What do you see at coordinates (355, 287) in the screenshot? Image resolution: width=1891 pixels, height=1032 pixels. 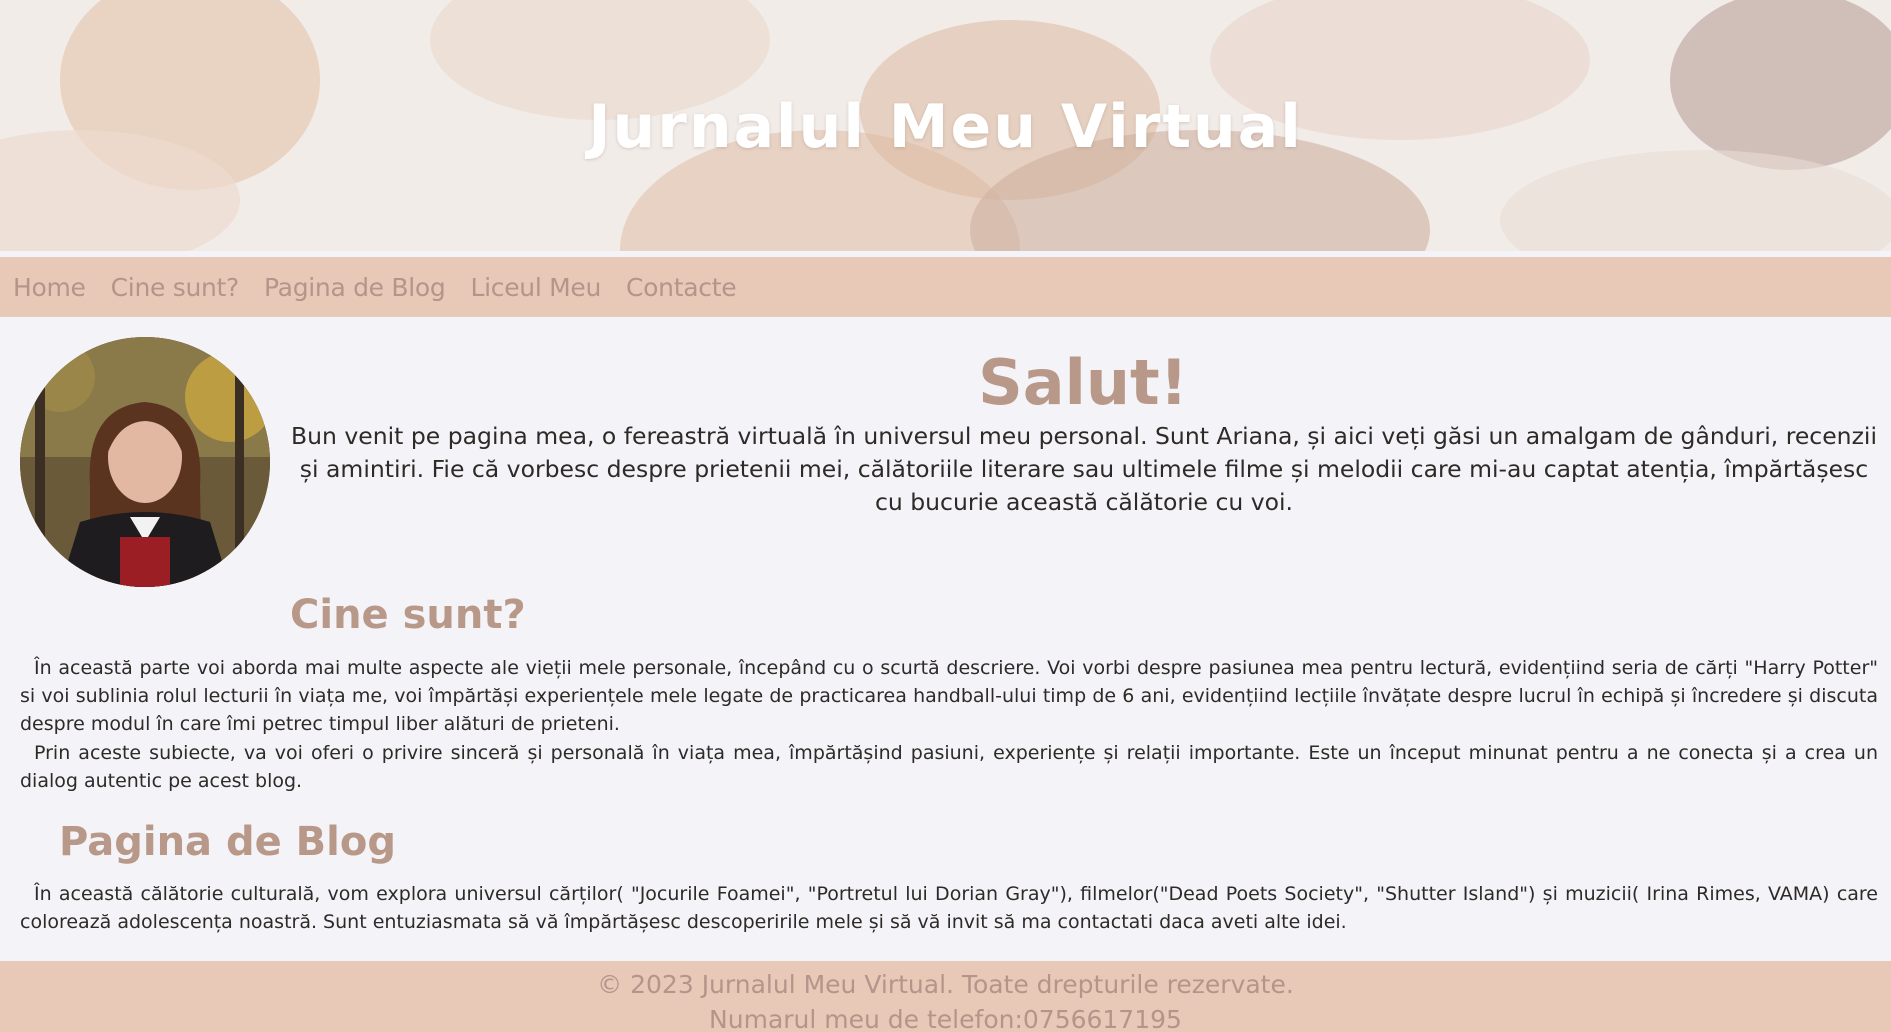 I see `nav-item-pagina-de-blog: Pagina de Blog` at bounding box center [355, 287].